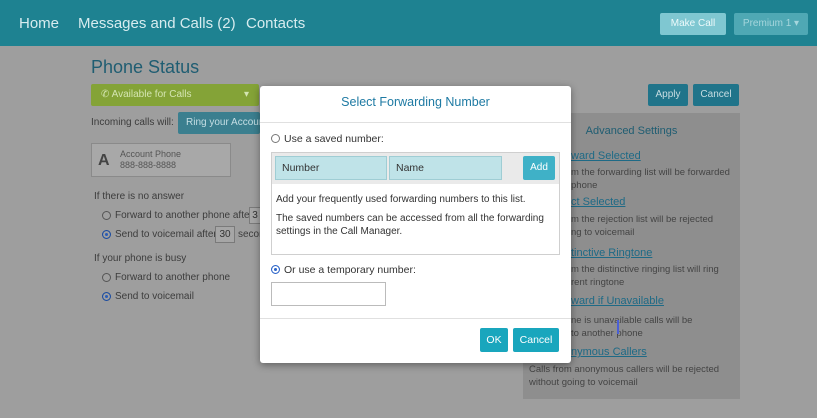 This screenshot has height=418, width=817. Describe the element at coordinates (184, 215) in the screenshot. I see `forward-after-label: Forward to another phone after` at that location.